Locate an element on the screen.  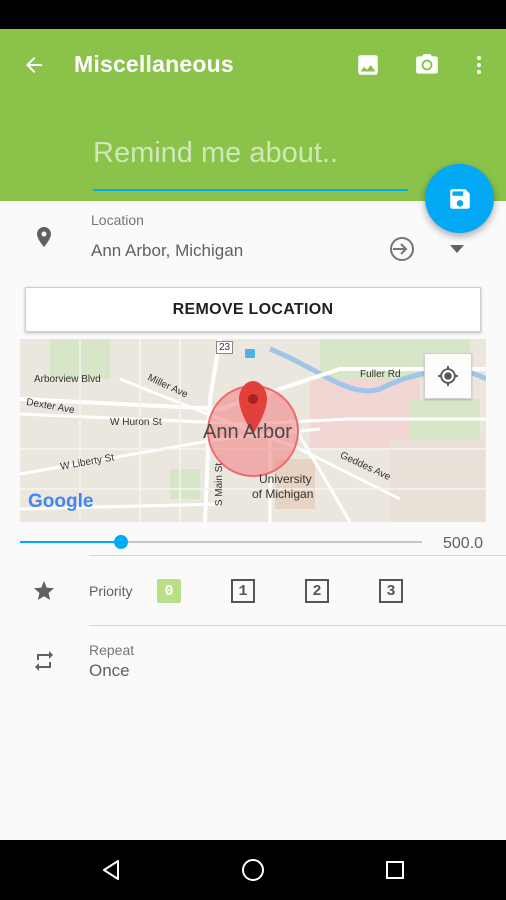
location-label: Location is located at coordinates (117, 220).